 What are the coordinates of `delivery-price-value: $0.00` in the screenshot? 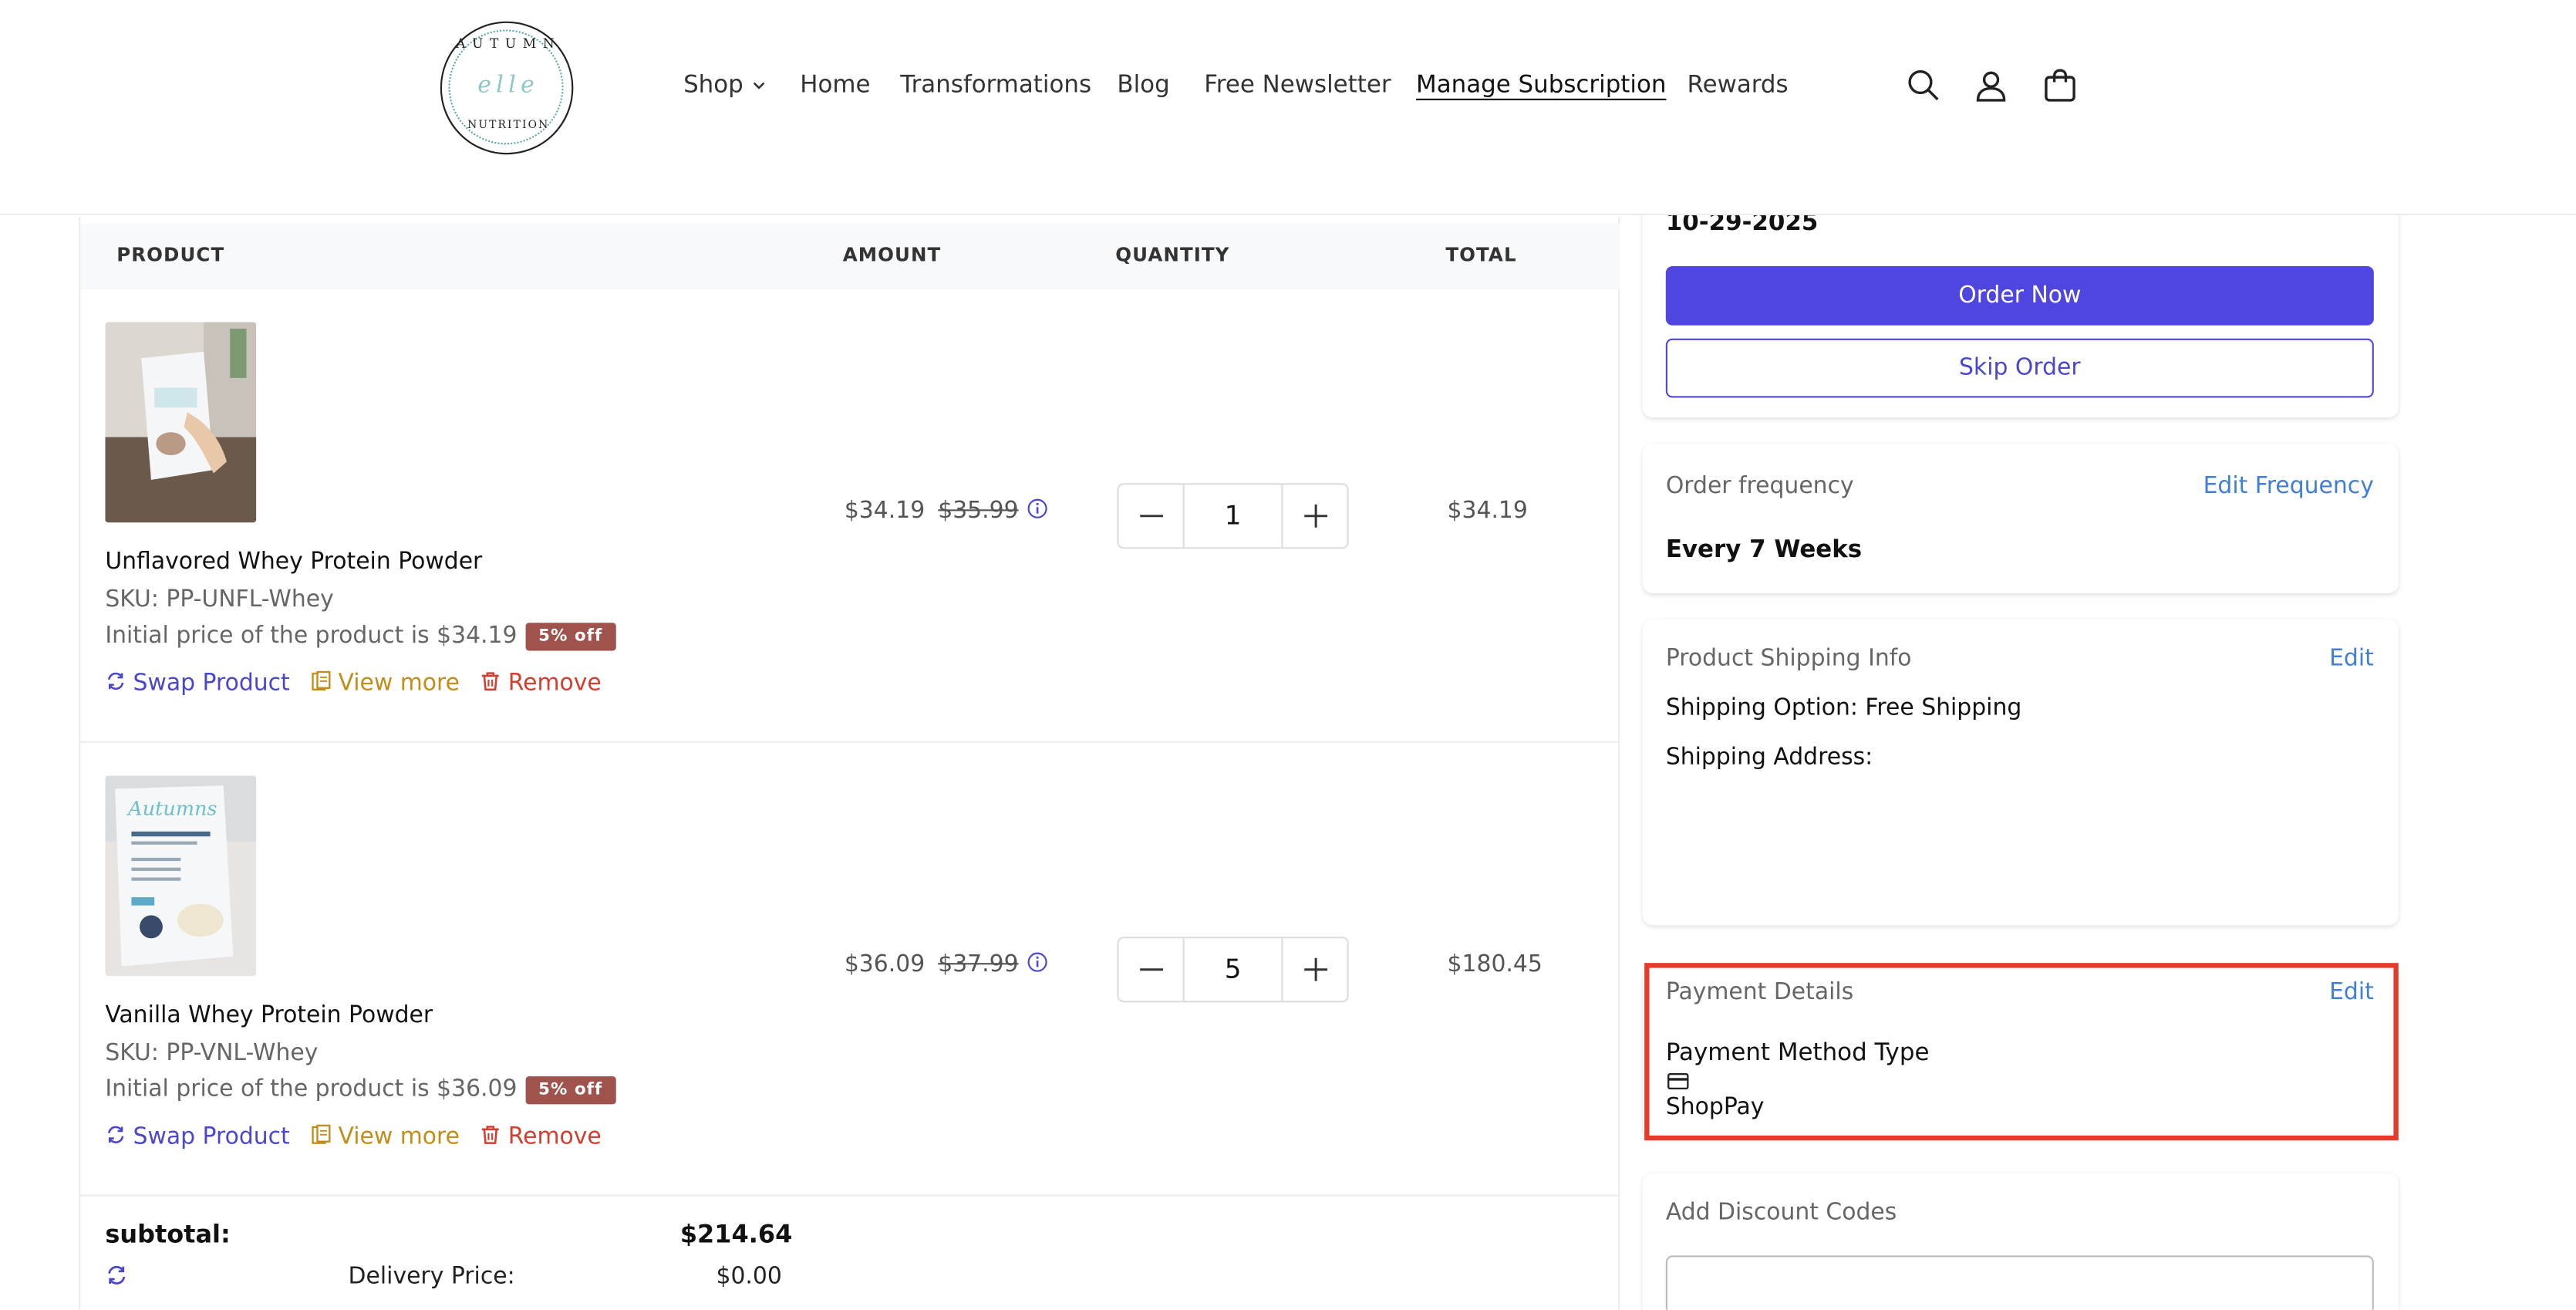 It's located at (749, 1277).